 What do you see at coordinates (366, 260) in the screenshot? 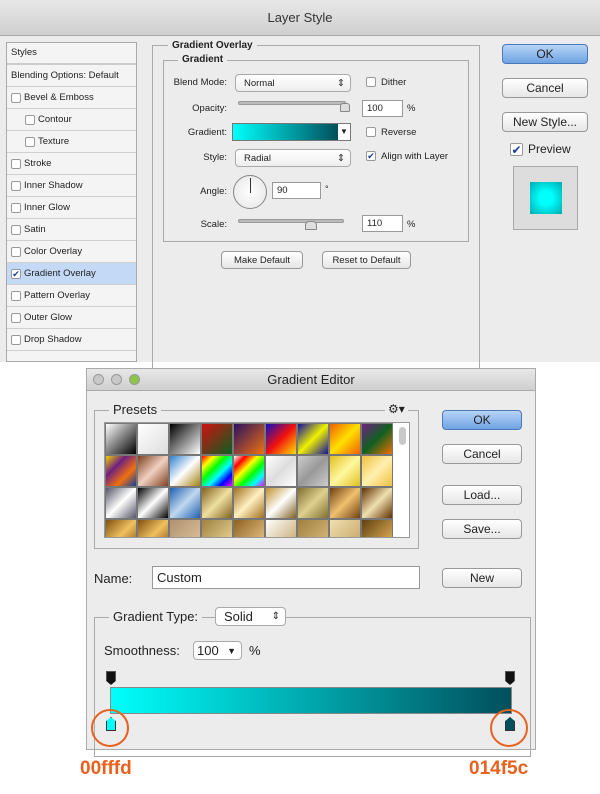
I see `reset-to-default-button: Reset to Default` at bounding box center [366, 260].